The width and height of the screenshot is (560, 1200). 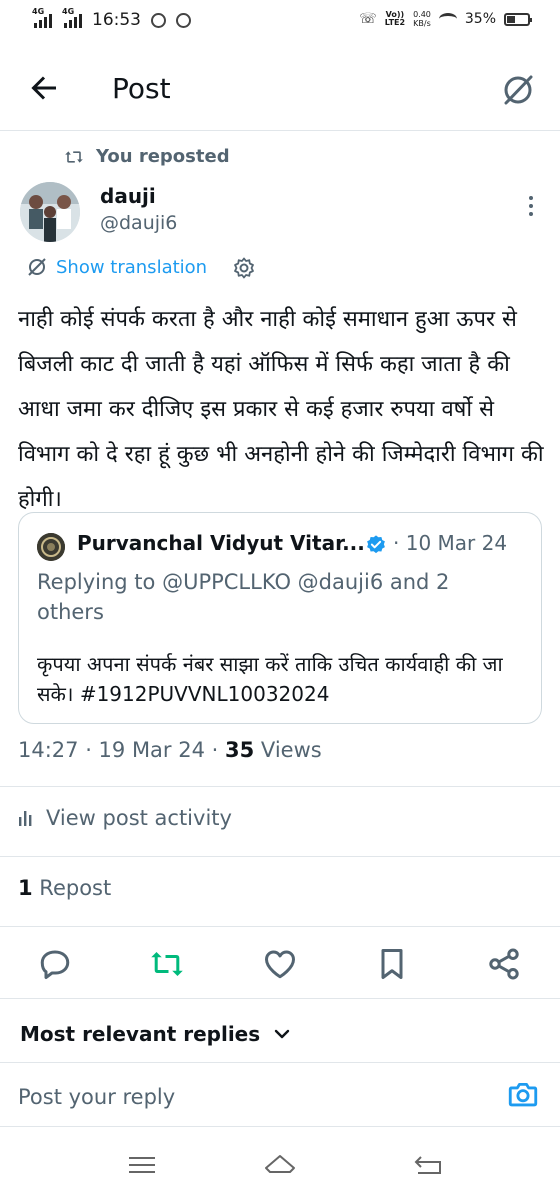 I want to click on view-post-activity-label: View post activity, so click(x=139, y=818).